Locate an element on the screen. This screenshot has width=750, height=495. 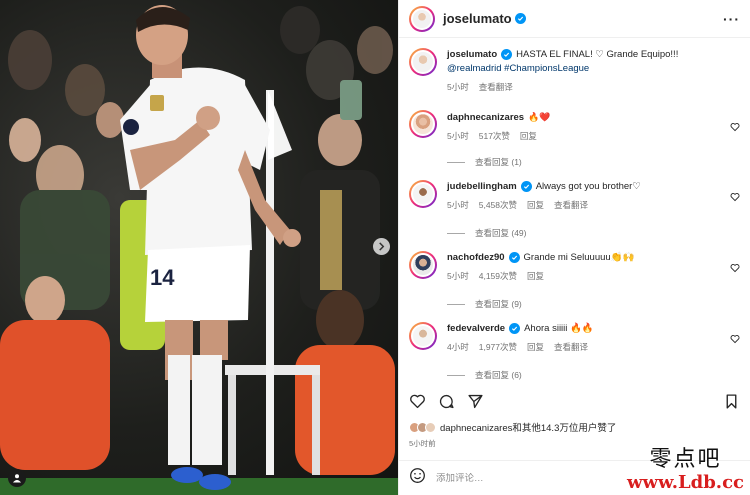
share-send-icon is located at coordinates (475, 401).